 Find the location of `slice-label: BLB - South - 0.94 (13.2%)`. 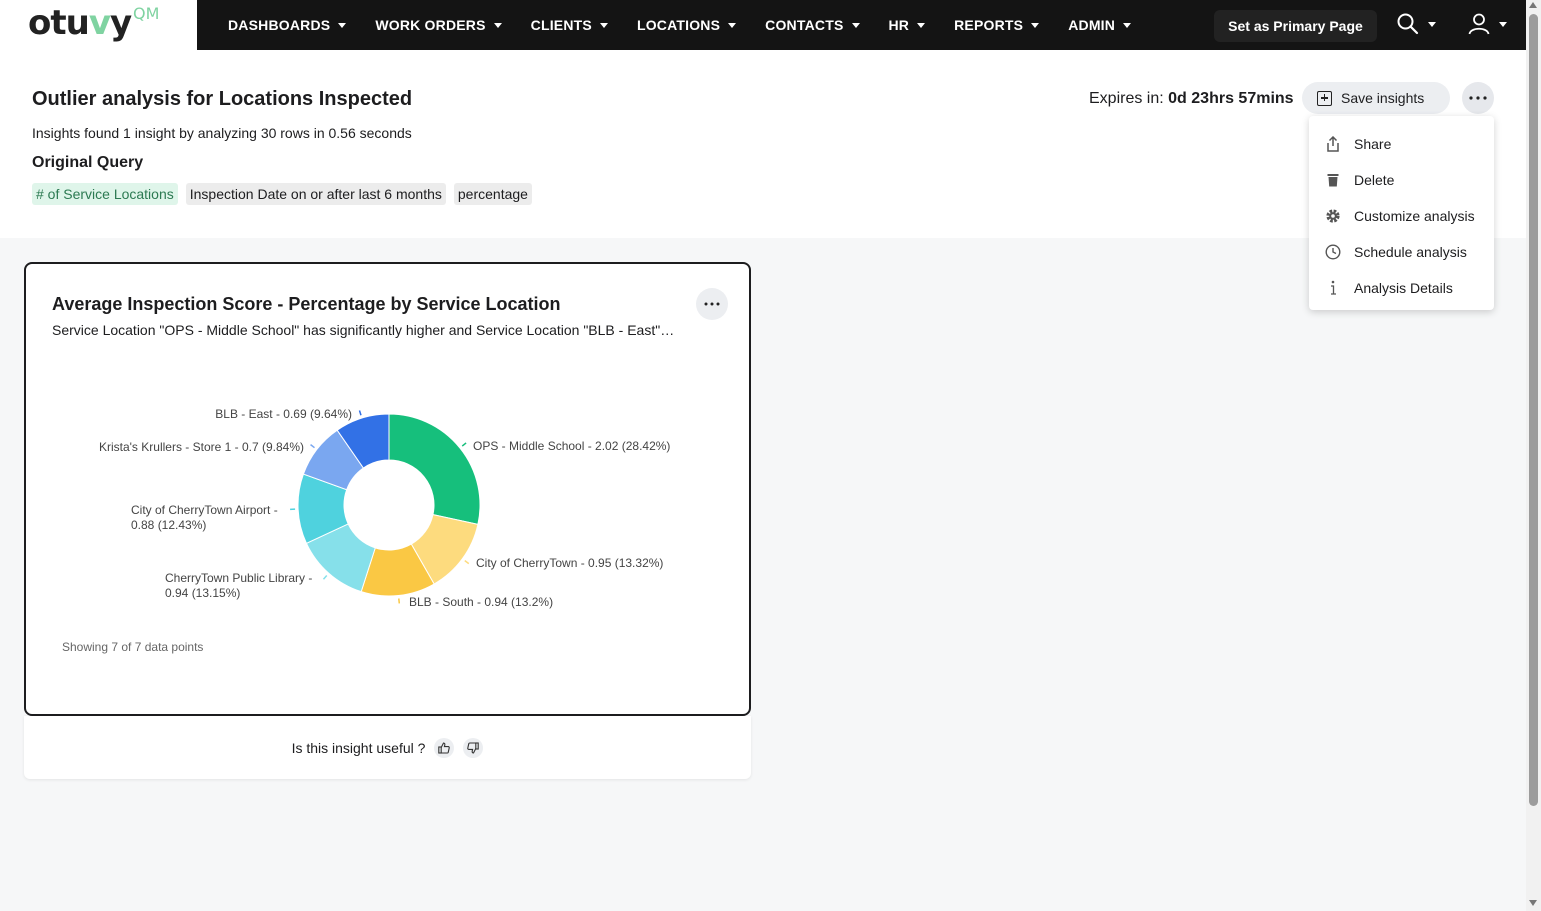

slice-label: BLB - South - 0.94 (13.2%) is located at coordinates (481, 602).